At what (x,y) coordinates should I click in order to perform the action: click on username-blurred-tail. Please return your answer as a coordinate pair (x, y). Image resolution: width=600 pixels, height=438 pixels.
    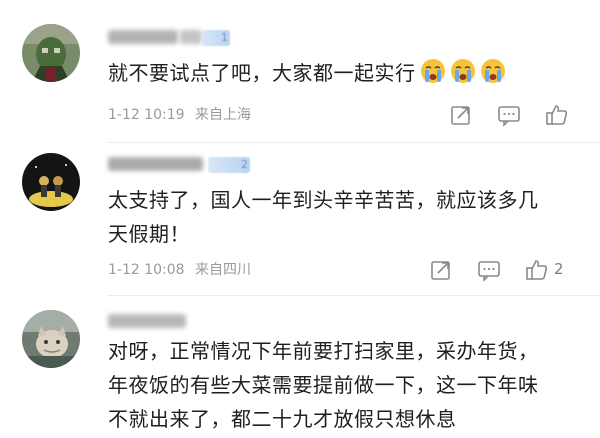
    Looking at the image, I should click on (191, 37).